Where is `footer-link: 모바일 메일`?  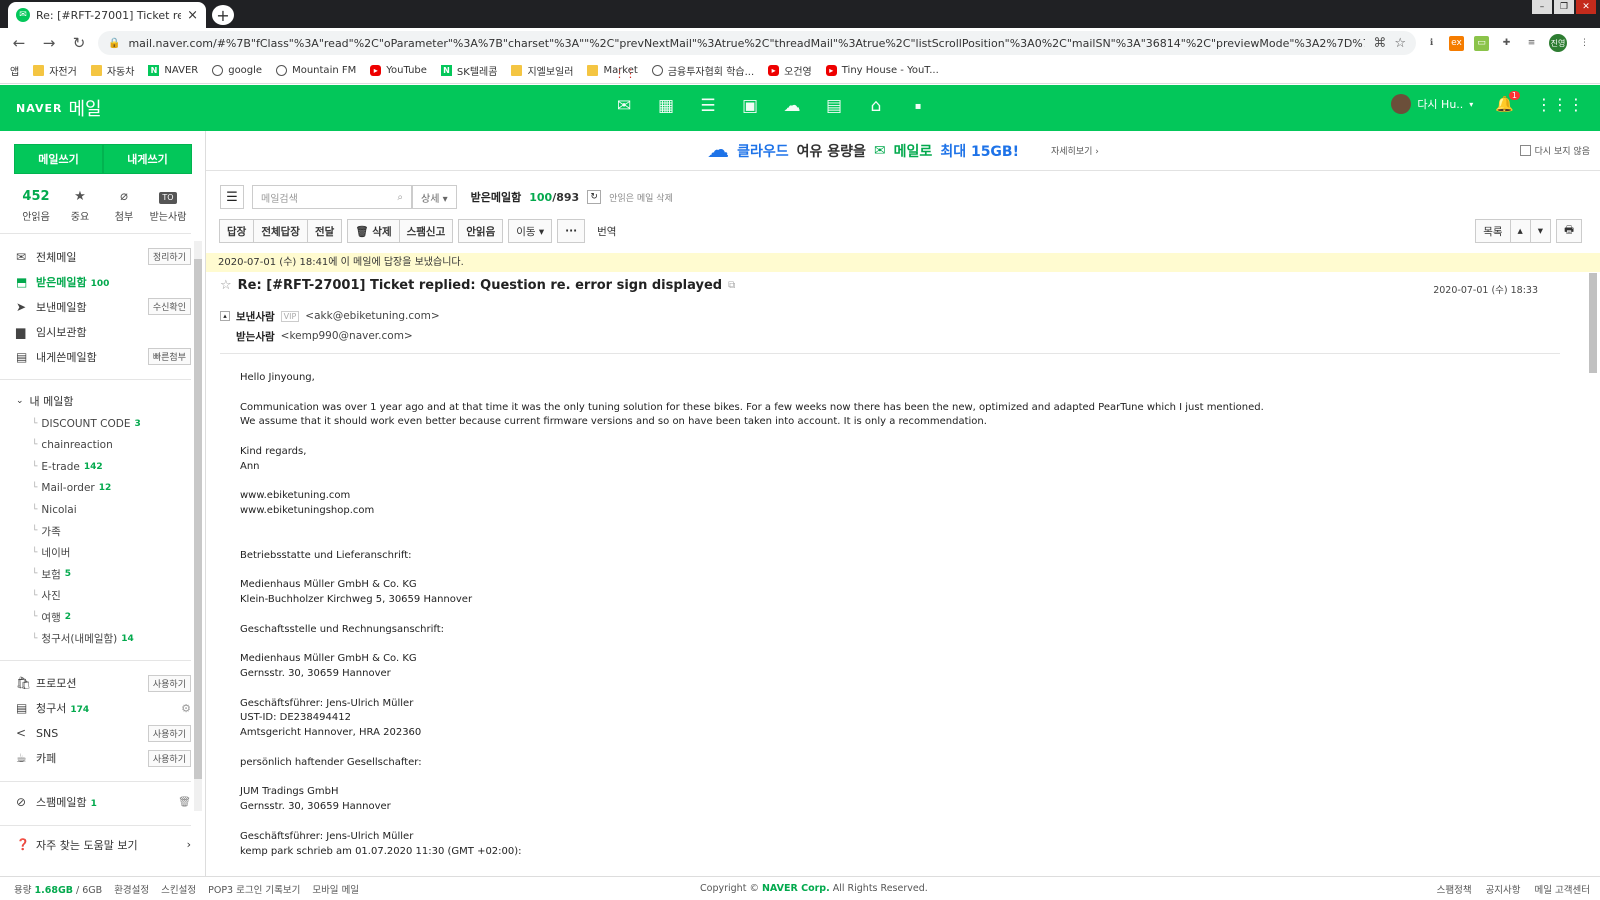 footer-link: 모바일 메일 is located at coordinates (335, 889).